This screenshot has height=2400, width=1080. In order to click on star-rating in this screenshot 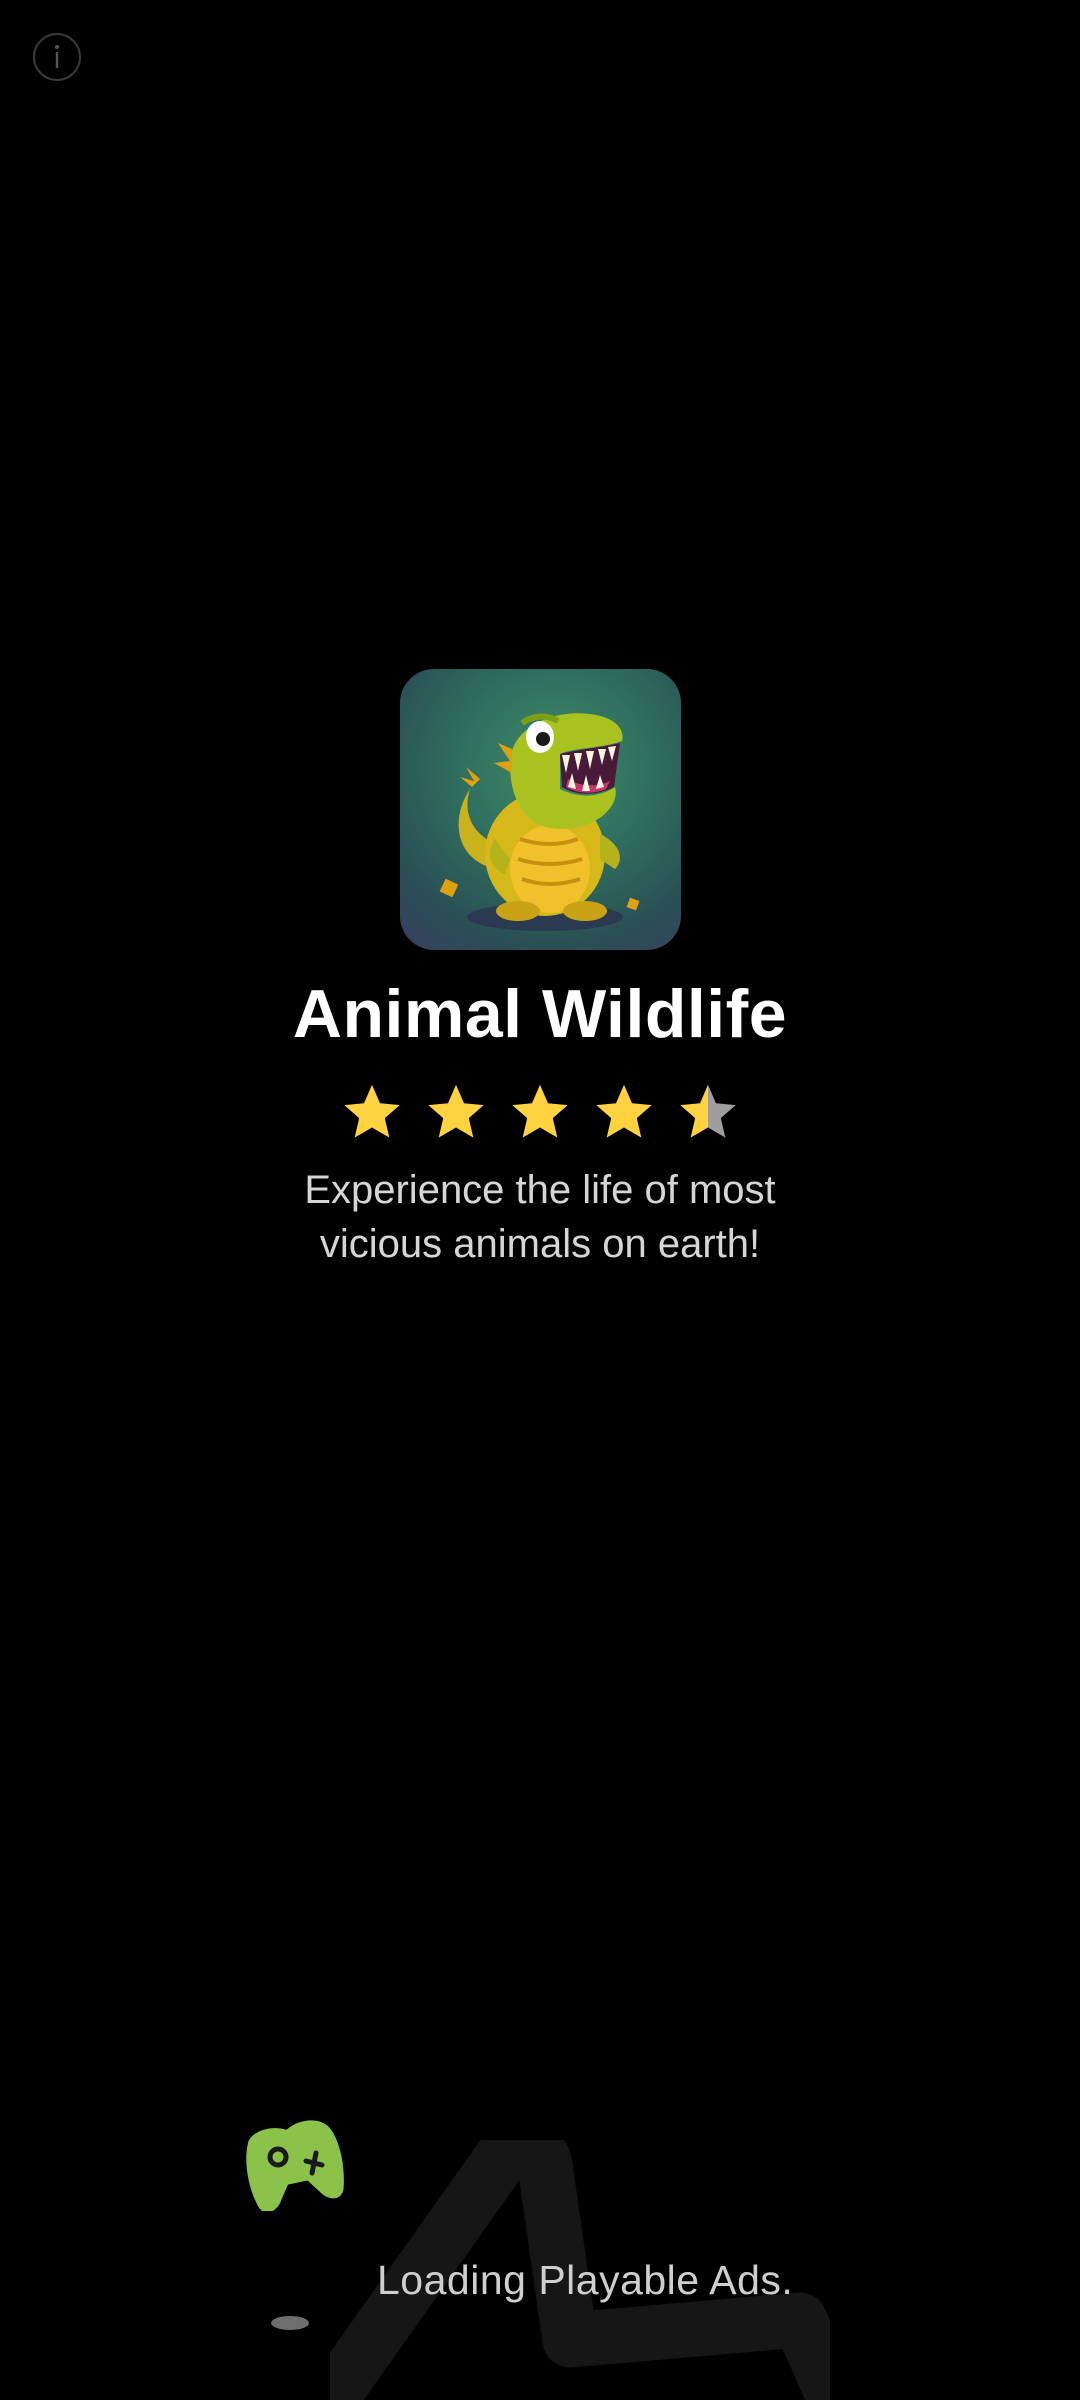, I will do `click(540, 1112)`.